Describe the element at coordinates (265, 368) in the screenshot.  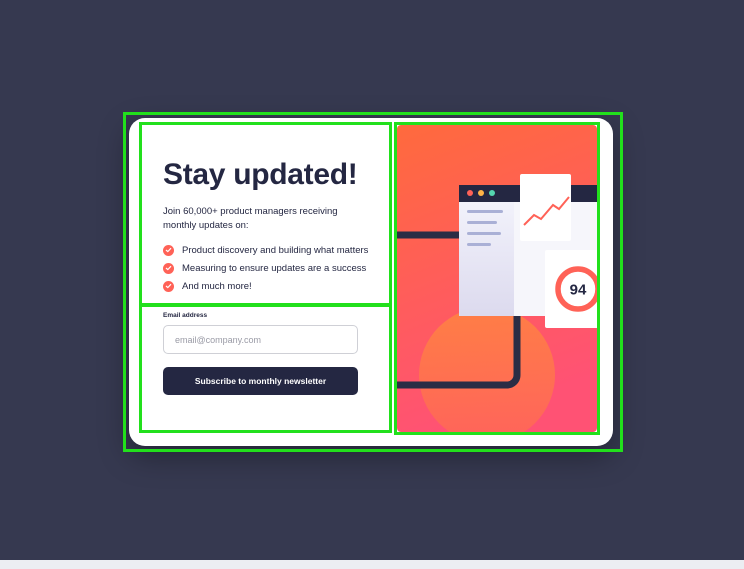
I see `annotation-outline-form` at that location.